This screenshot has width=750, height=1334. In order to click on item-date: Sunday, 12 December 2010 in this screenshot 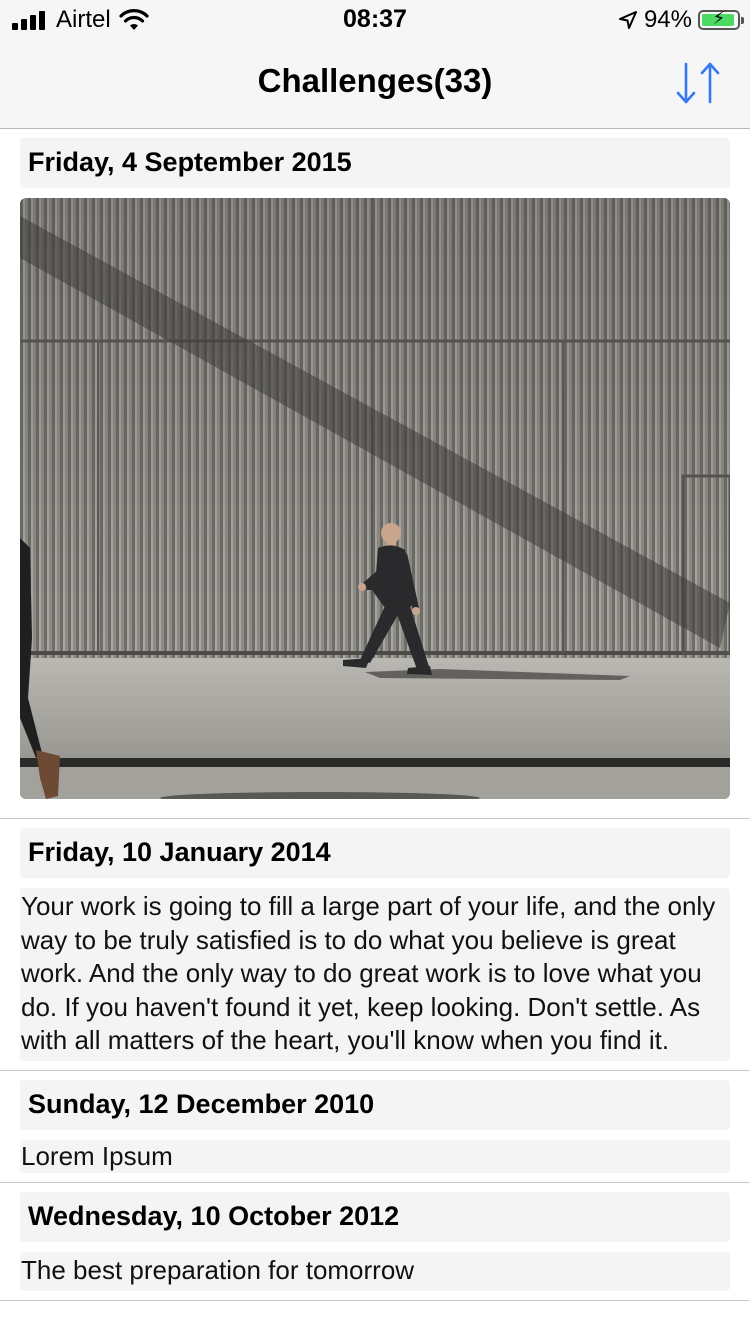, I will do `click(375, 1104)`.